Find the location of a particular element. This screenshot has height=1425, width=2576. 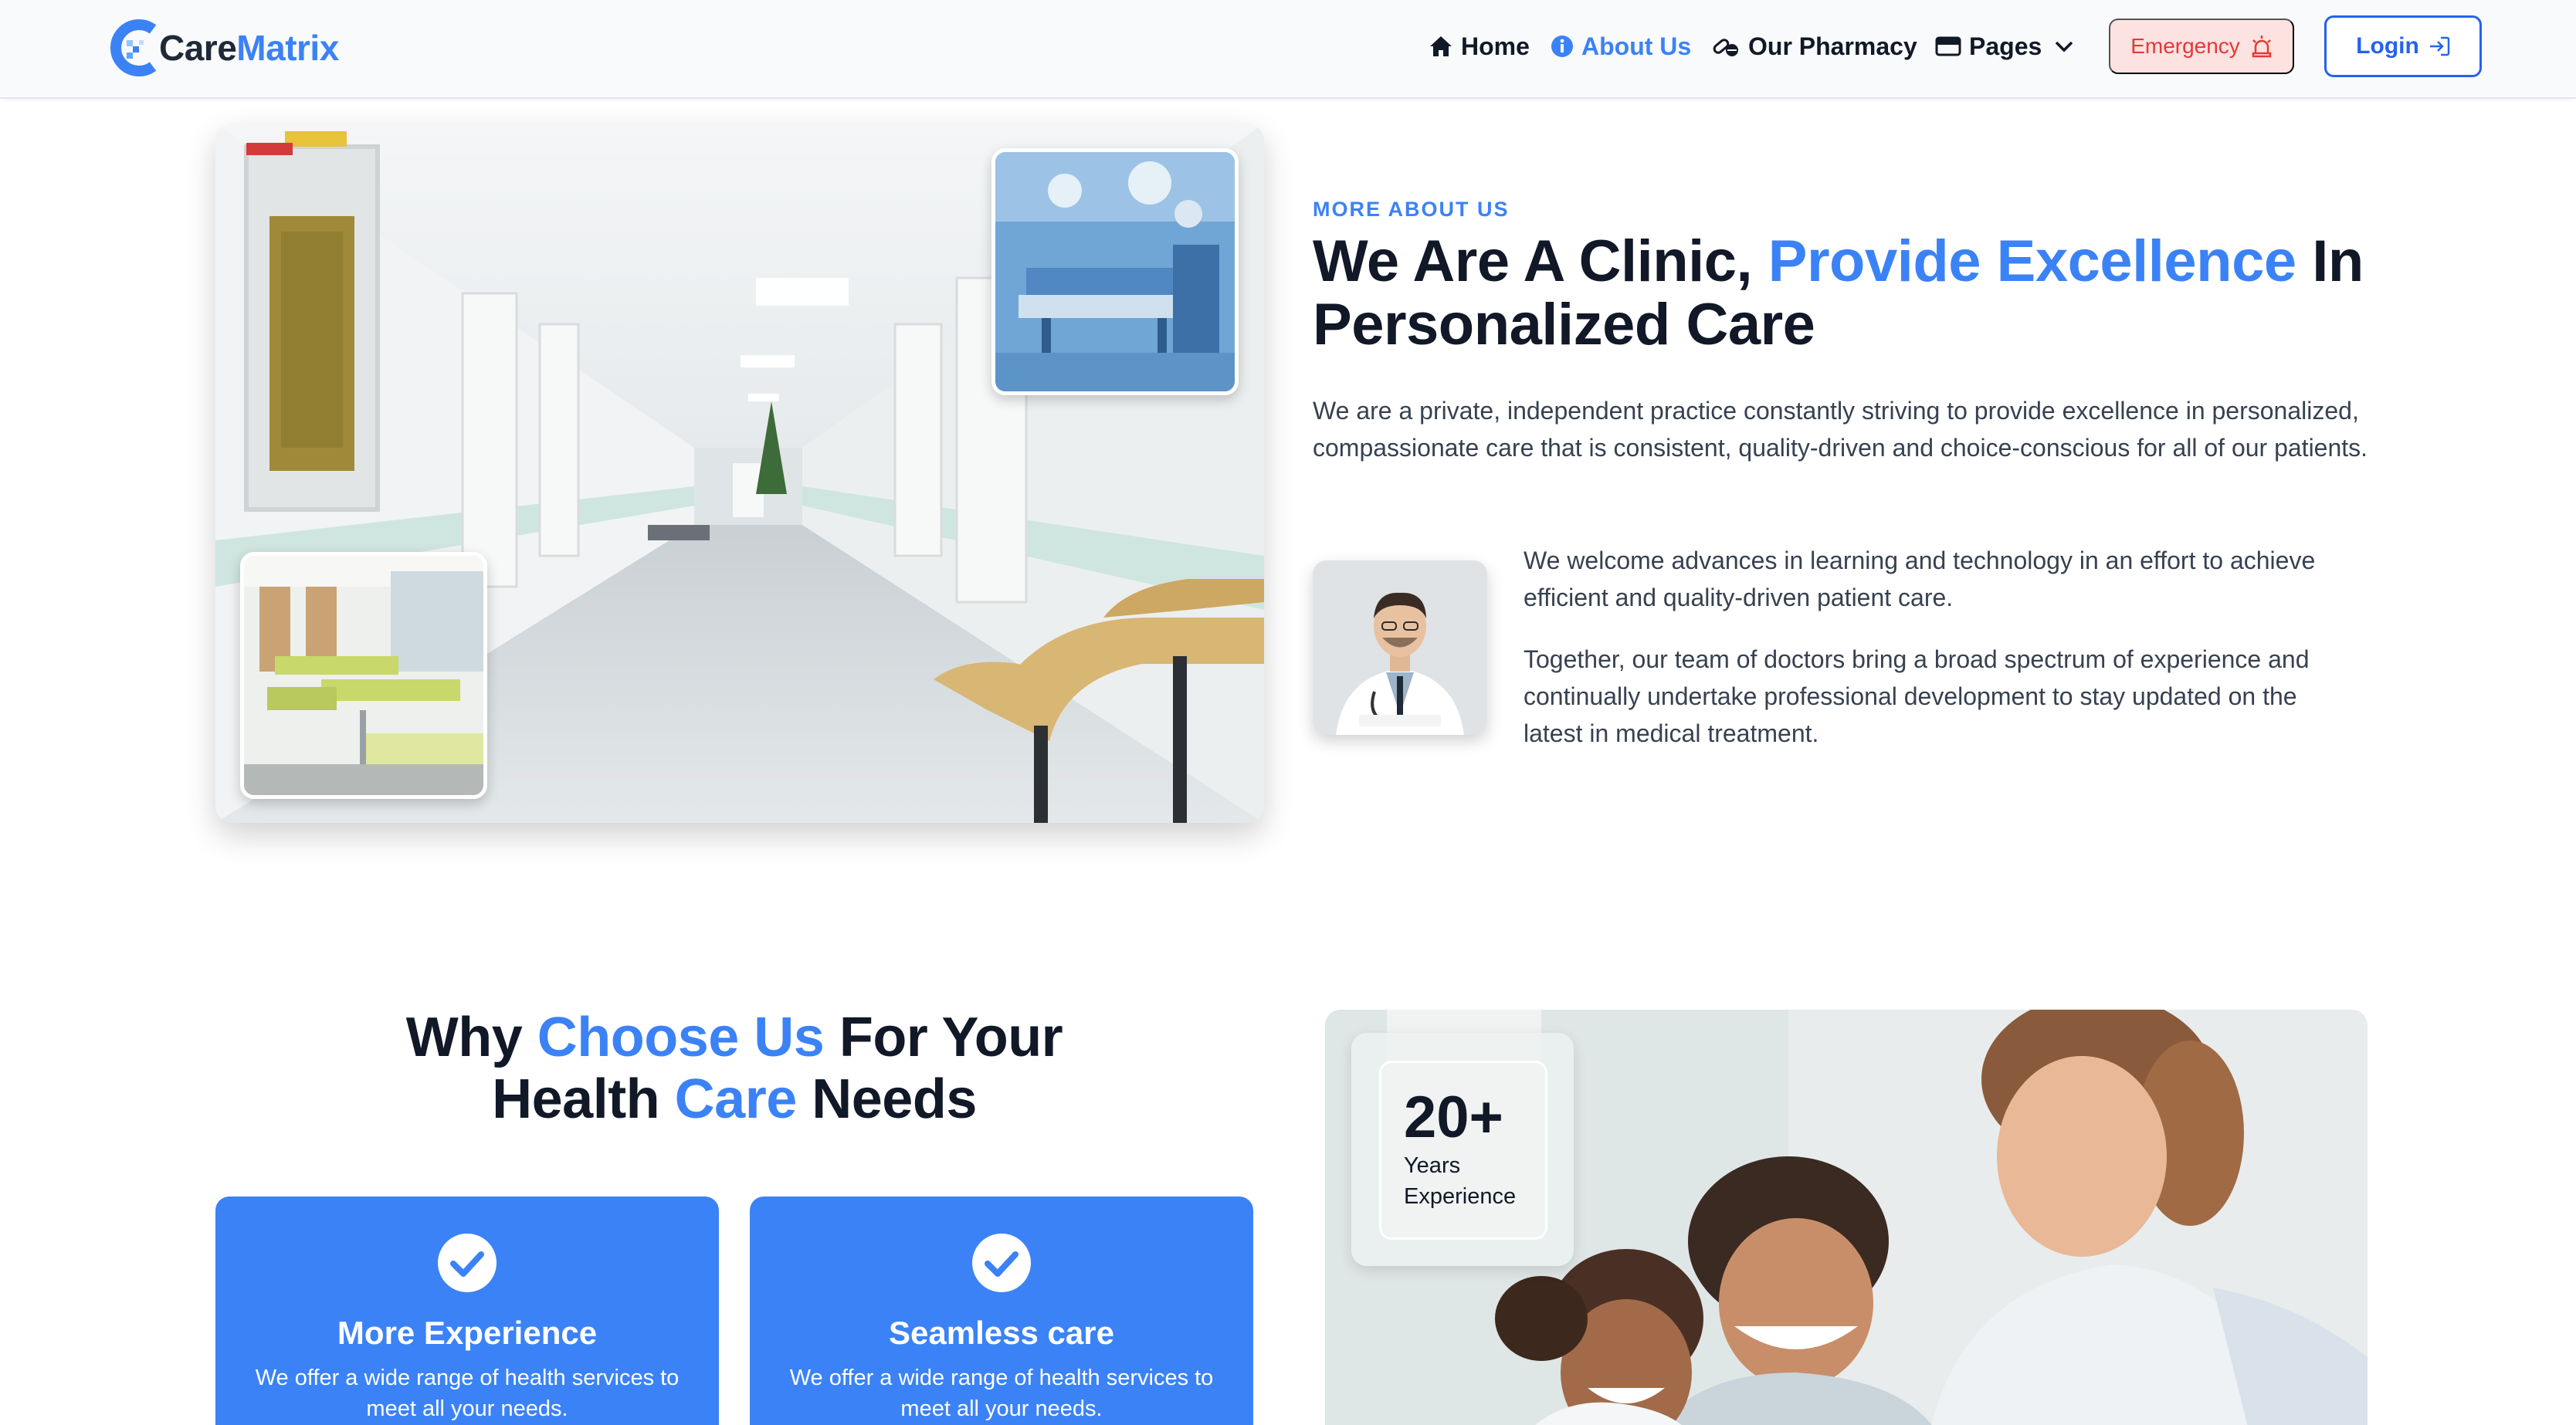

why-title-highlight1: Choose Us is located at coordinates (681, 1037).